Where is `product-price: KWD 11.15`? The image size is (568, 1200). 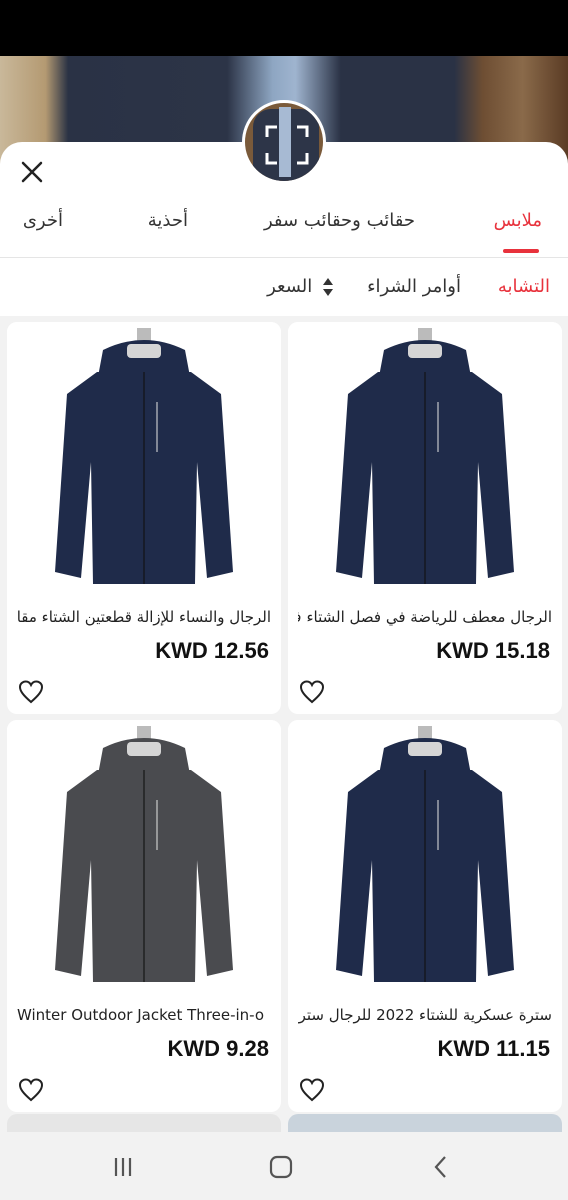 product-price: KWD 11.15 is located at coordinates (494, 1048).